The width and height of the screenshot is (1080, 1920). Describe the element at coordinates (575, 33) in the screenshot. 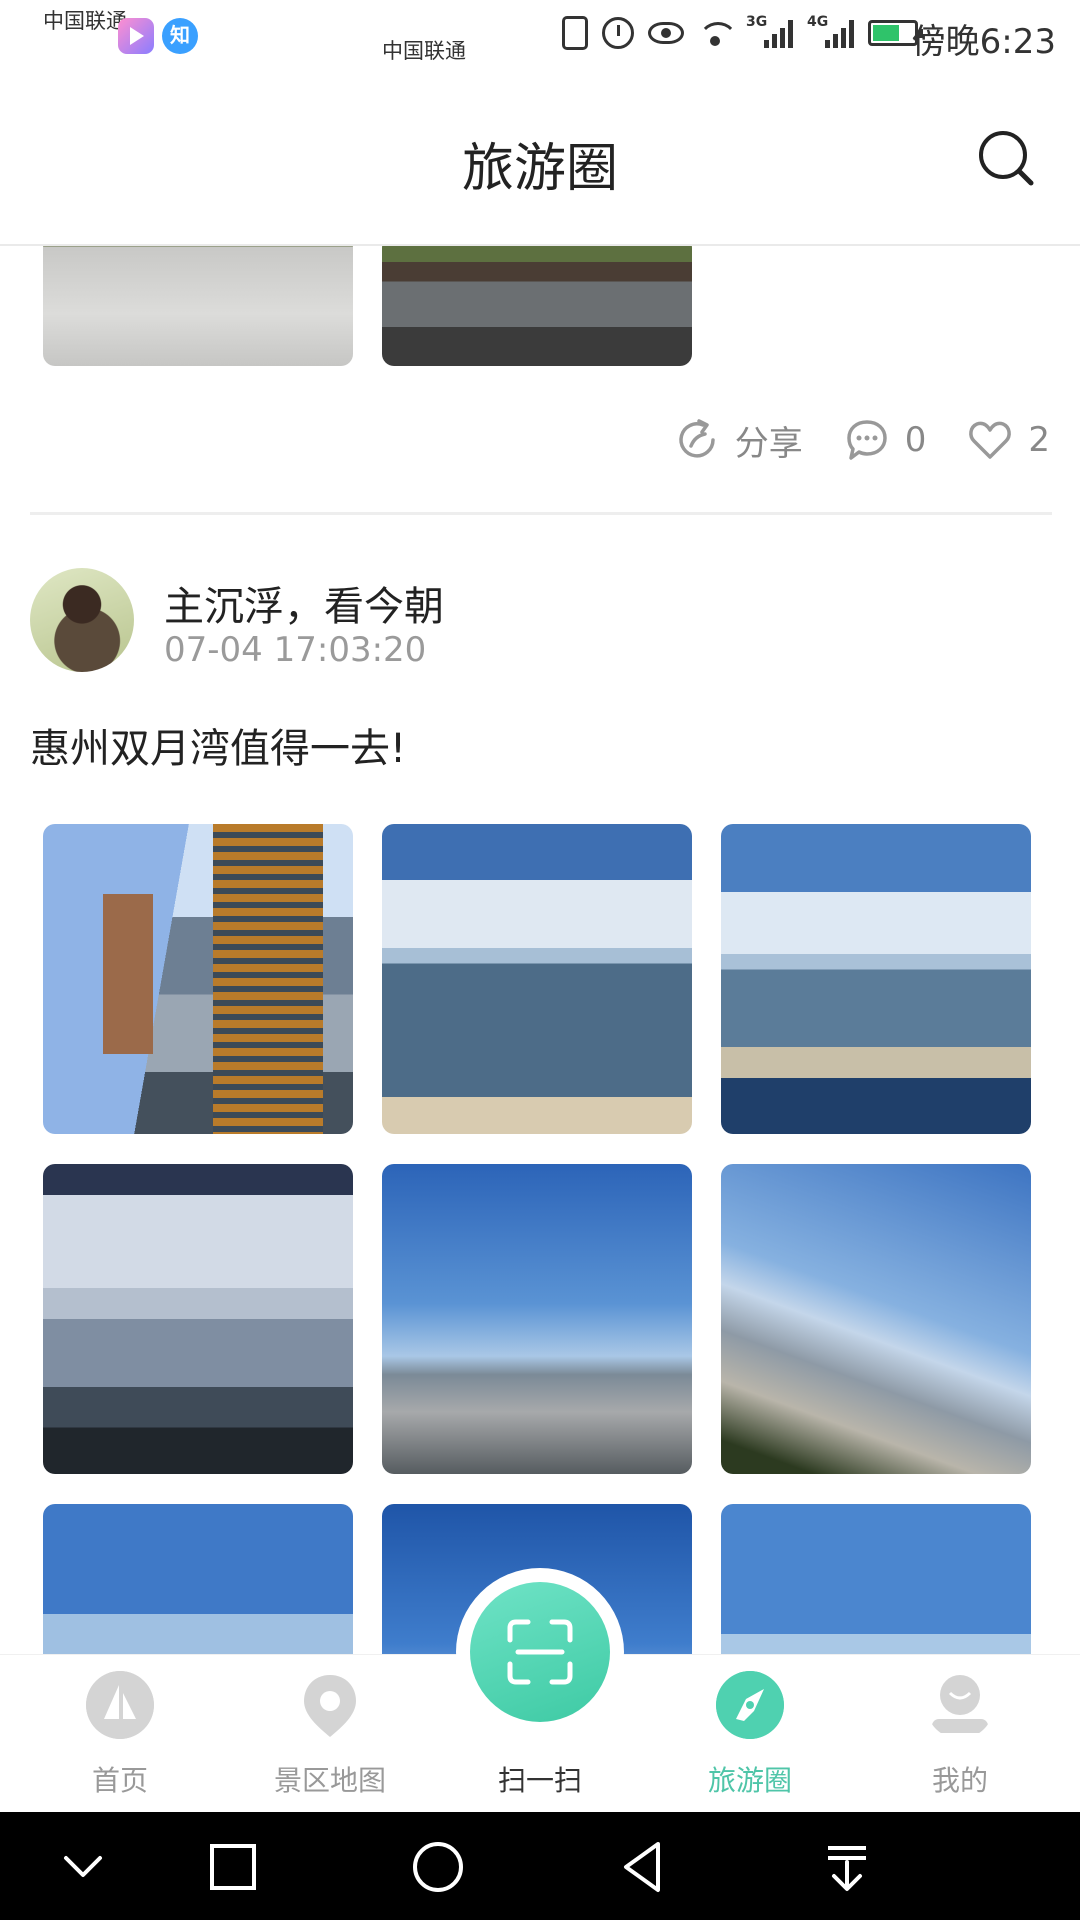

I see `vibrate-icon` at that location.